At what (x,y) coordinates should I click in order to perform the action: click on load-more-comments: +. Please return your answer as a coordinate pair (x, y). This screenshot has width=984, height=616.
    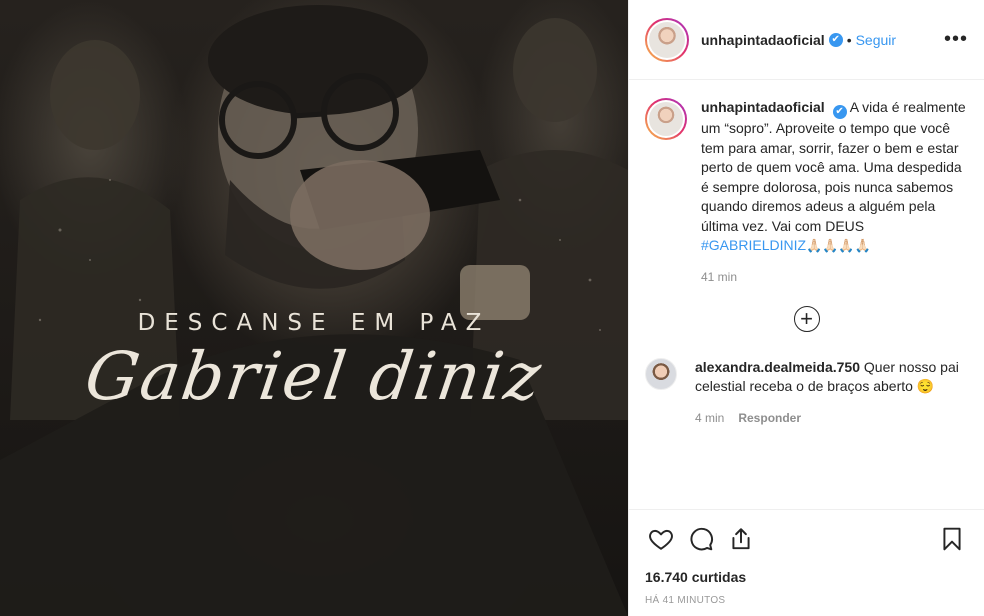
    Looking at the image, I should click on (806, 318).